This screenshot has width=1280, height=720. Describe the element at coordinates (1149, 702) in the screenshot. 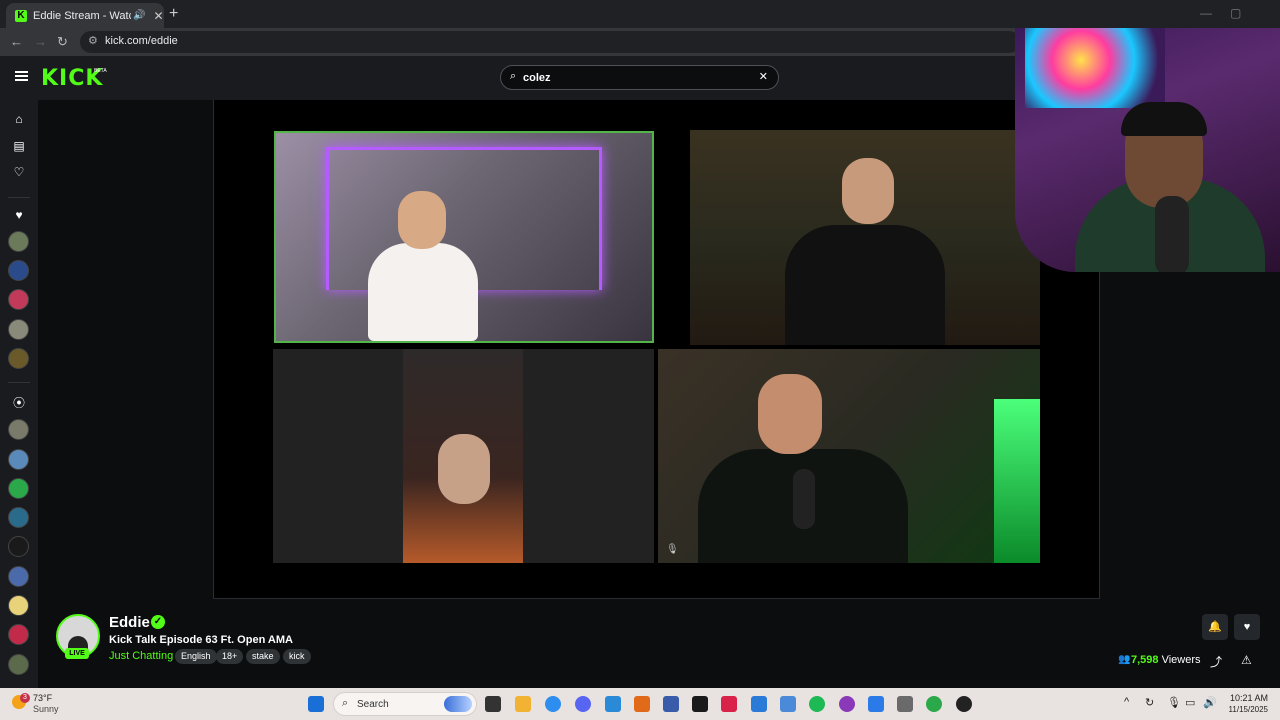

I see `tray-app-icon: ↻` at that location.